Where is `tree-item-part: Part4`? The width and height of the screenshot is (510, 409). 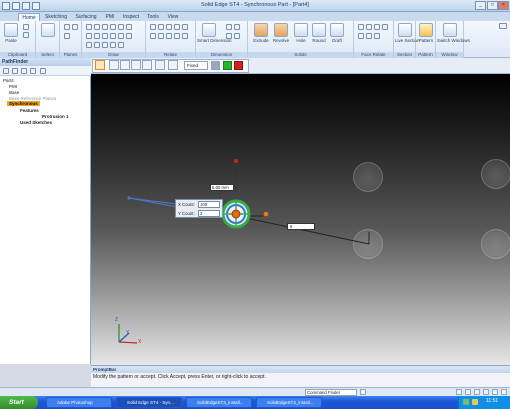 tree-item-part: Part4 is located at coordinates (8, 80).